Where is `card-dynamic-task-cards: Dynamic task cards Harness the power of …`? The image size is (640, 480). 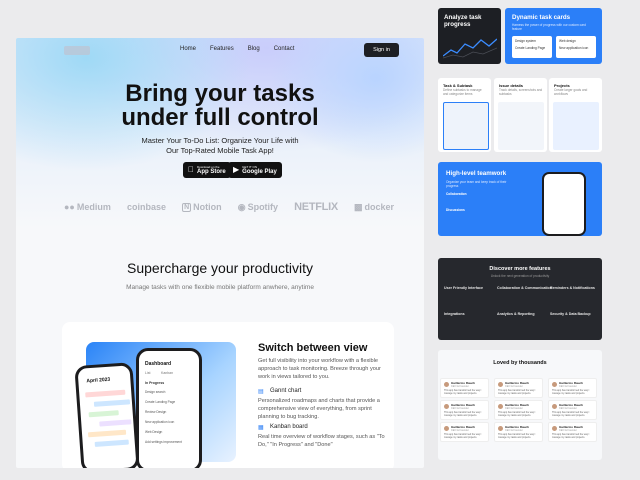 card-dynamic-task-cards: Dynamic task cards Harness the power of … is located at coordinates (553, 36).